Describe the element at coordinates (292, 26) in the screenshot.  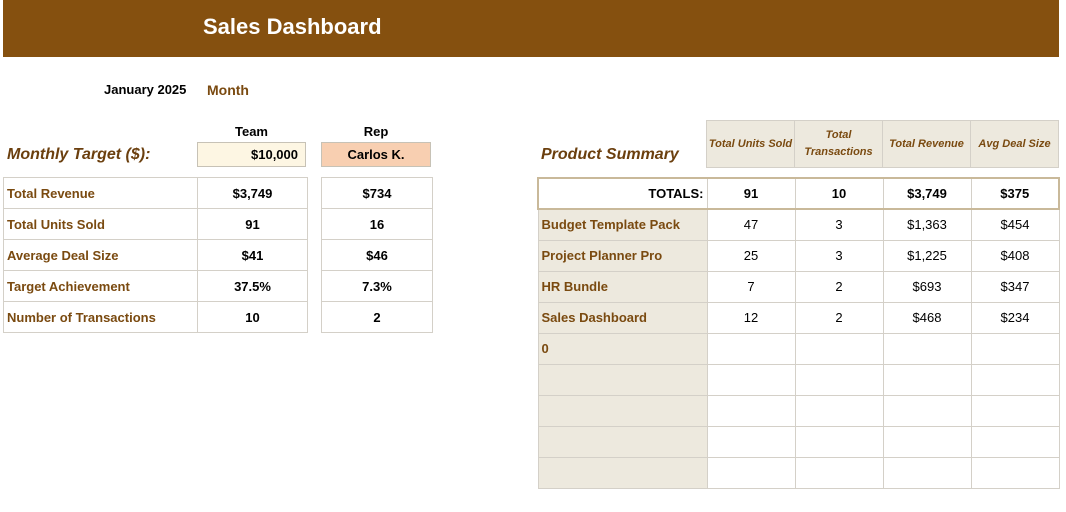
I see `page-title: Sales Dashboard` at that location.